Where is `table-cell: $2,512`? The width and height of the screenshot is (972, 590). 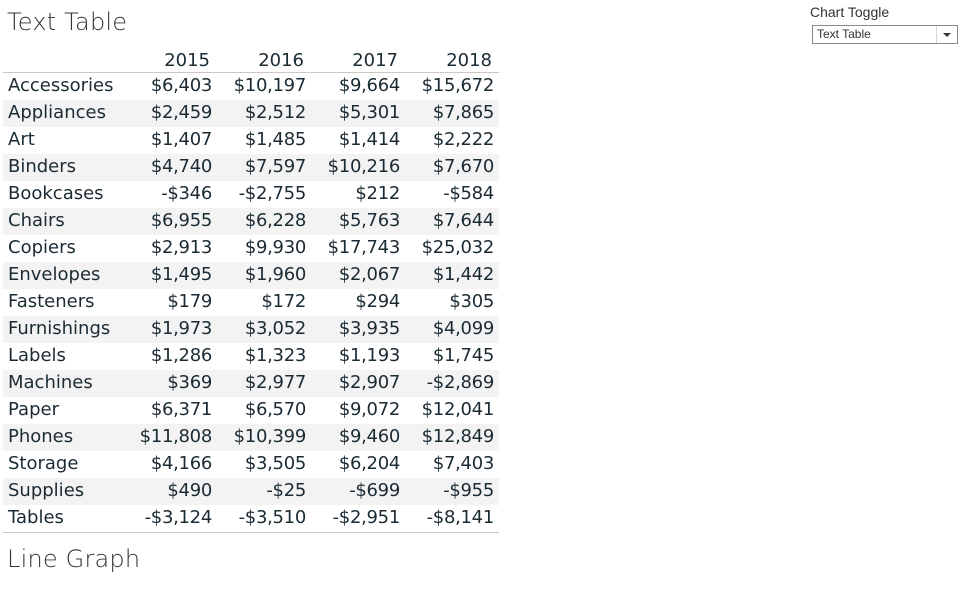 table-cell: $2,512 is located at coordinates (275, 112).